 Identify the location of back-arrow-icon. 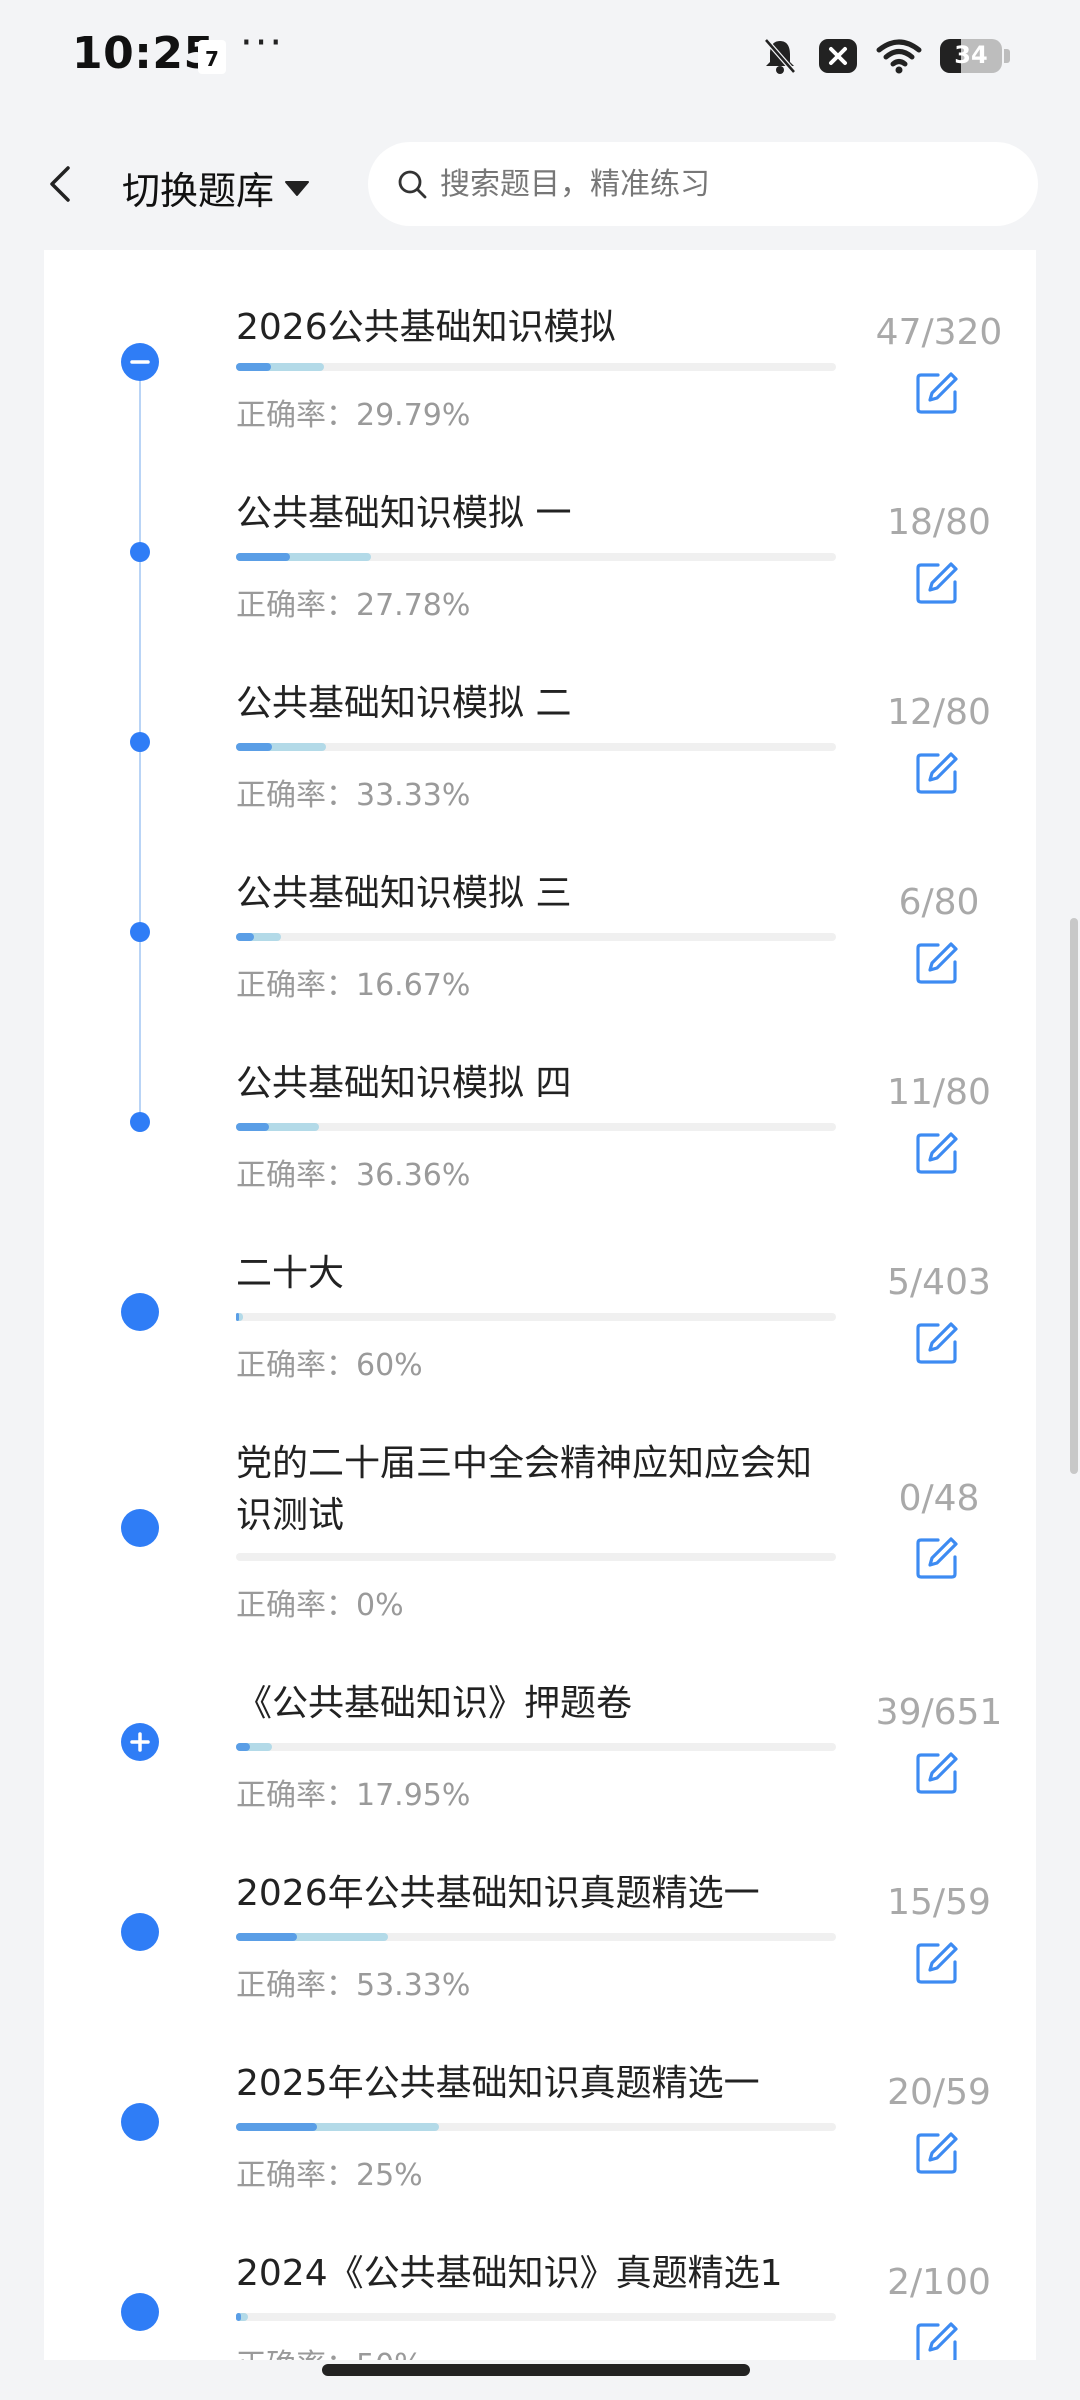
(62, 184).